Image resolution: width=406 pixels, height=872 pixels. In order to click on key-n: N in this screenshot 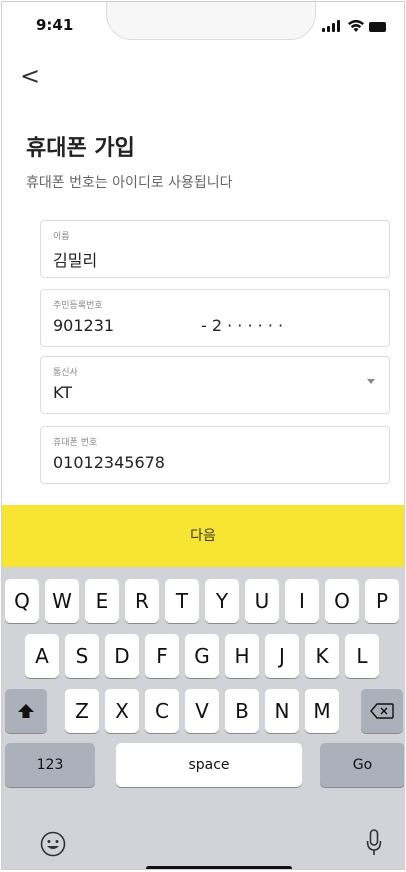, I will do `click(282, 711)`.